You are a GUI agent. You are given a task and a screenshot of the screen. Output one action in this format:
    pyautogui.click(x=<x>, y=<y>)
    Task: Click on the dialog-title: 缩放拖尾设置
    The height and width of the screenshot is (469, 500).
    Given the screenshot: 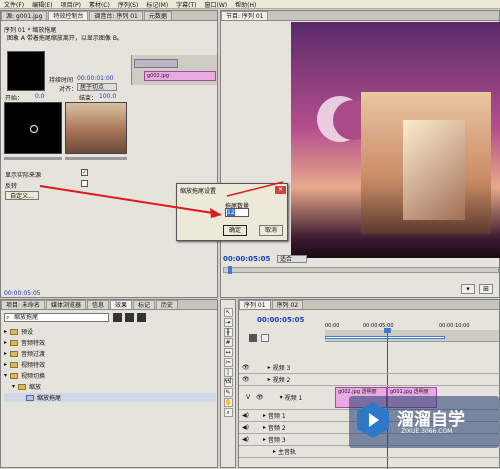 What is the action you would take?
    pyautogui.click(x=198, y=191)
    